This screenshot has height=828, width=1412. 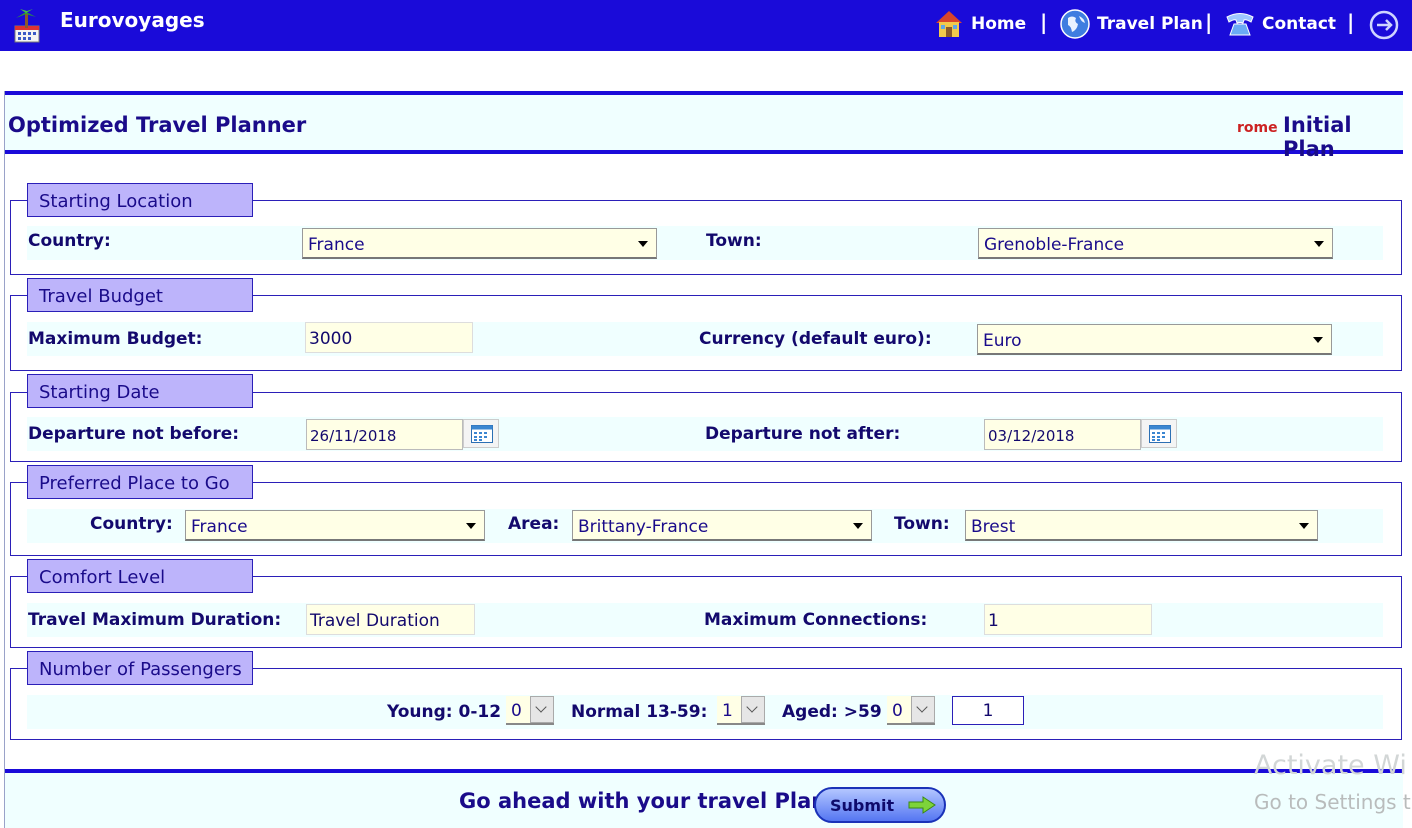 What do you see at coordinates (1299, 24) in the screenshot?
I see `nav-contact-label: Contact` at bounding box center [1299, 24].